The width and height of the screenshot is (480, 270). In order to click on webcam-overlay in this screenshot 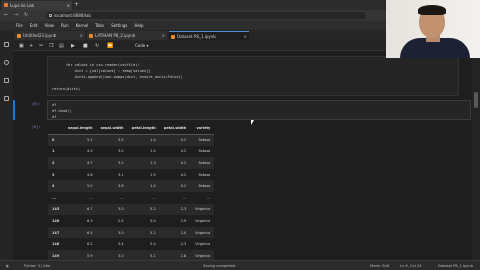, I will do `click(433, 29)`.